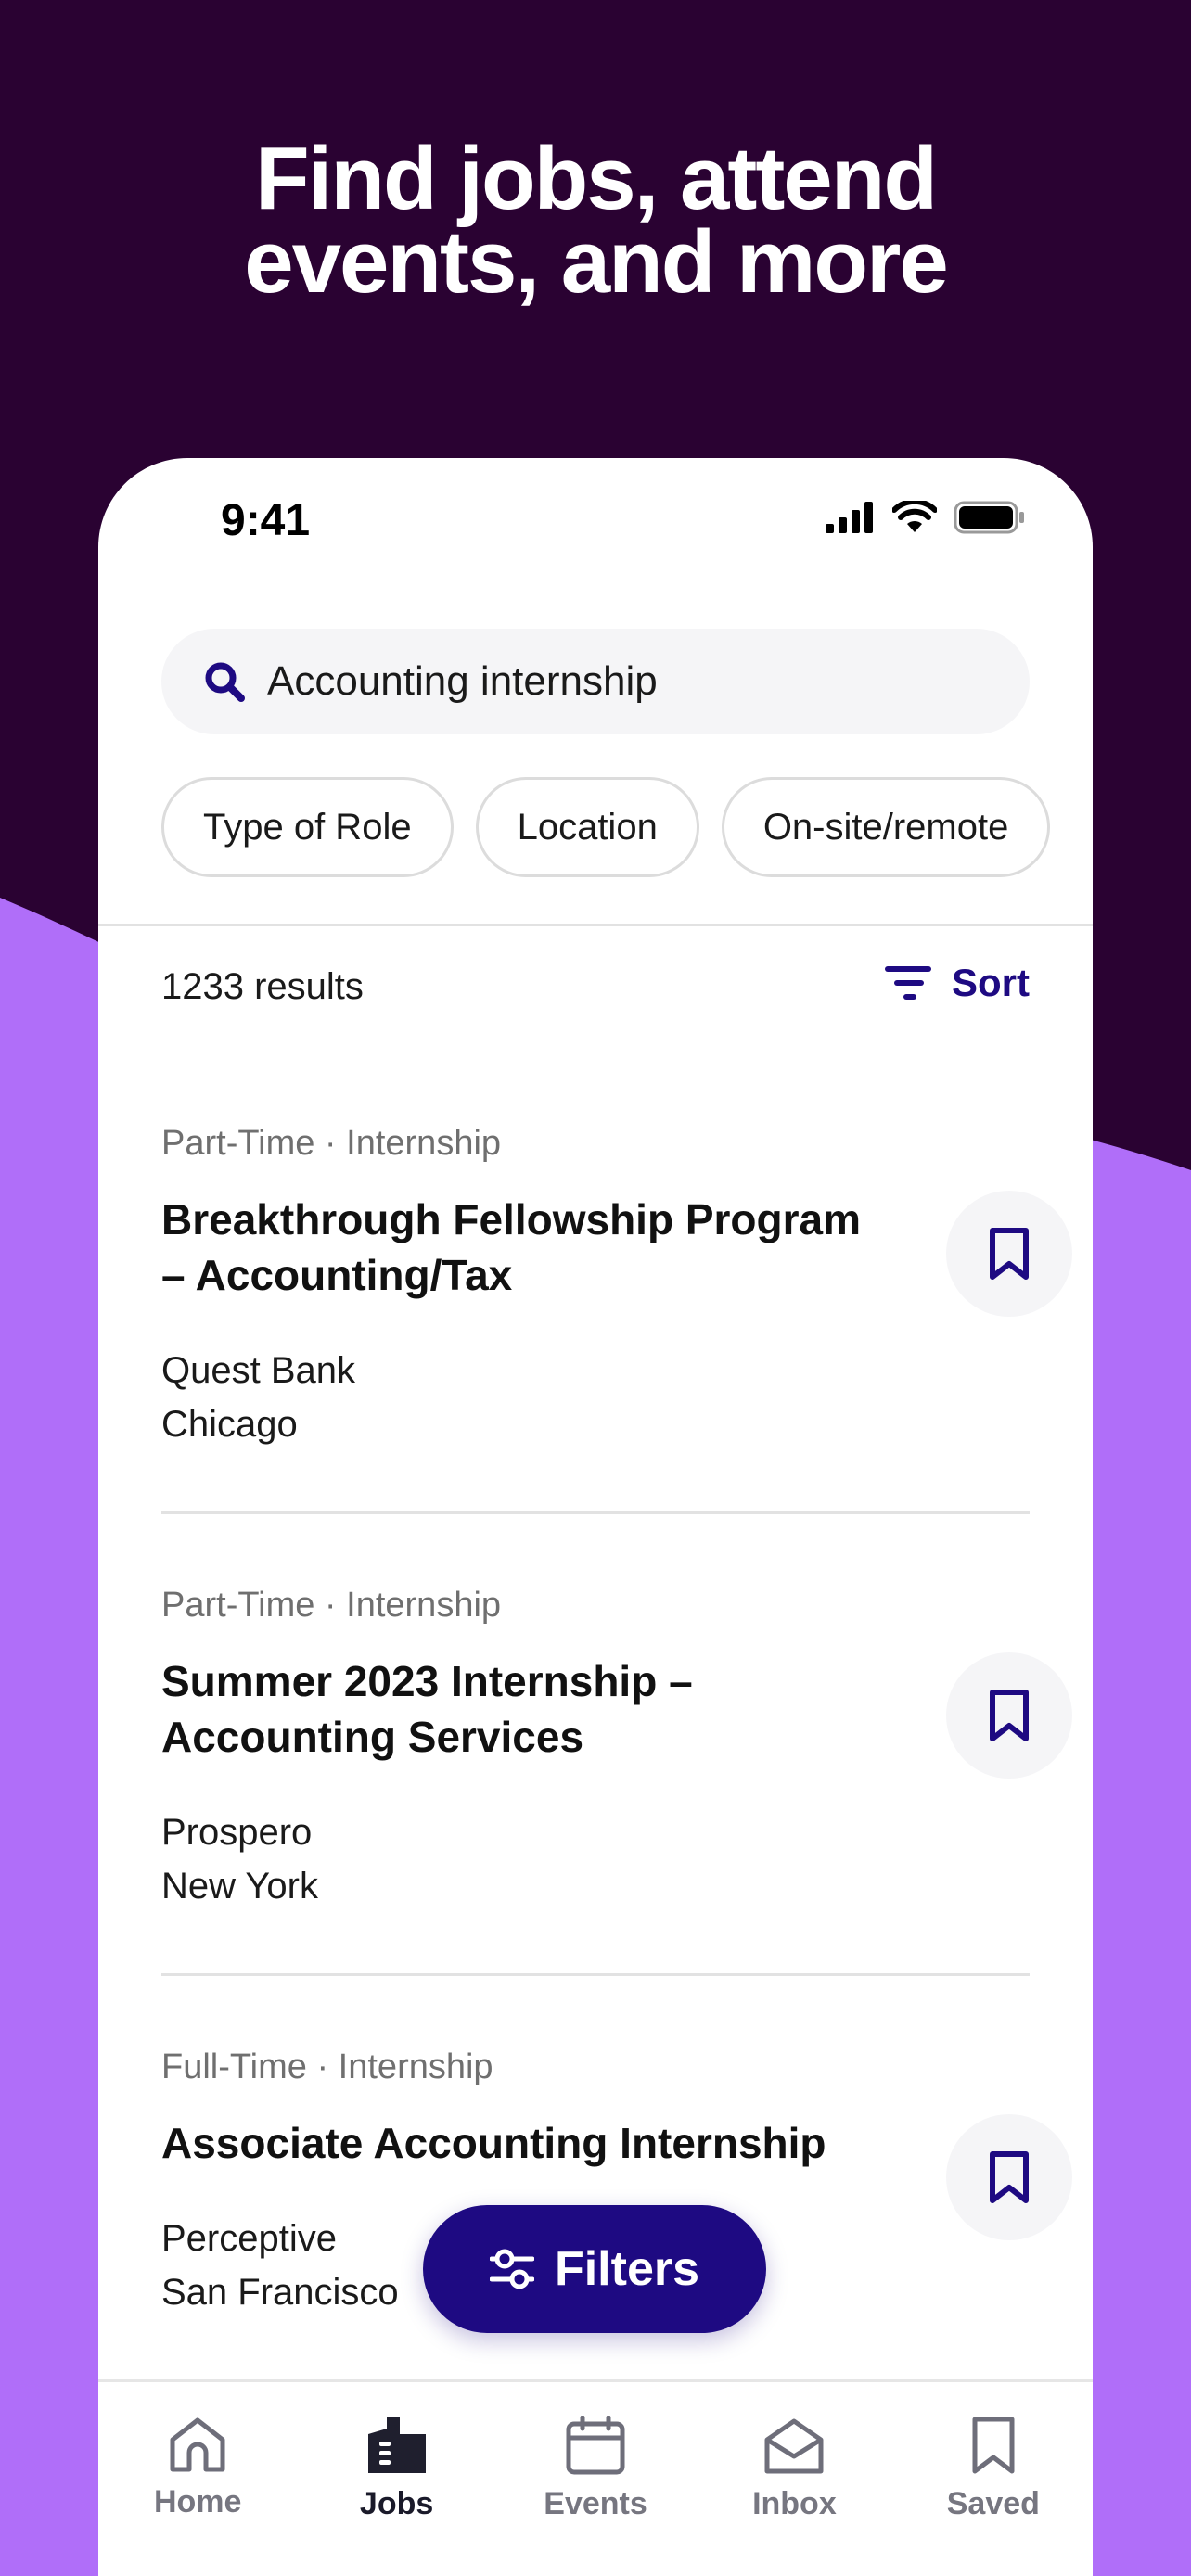 Image resolution: width=1191 pixels, height=2576 pixels. What do you see at coordinates (197, 2445) in the screenshot?
I see `home-icon` at bounding box center [197, 2445].